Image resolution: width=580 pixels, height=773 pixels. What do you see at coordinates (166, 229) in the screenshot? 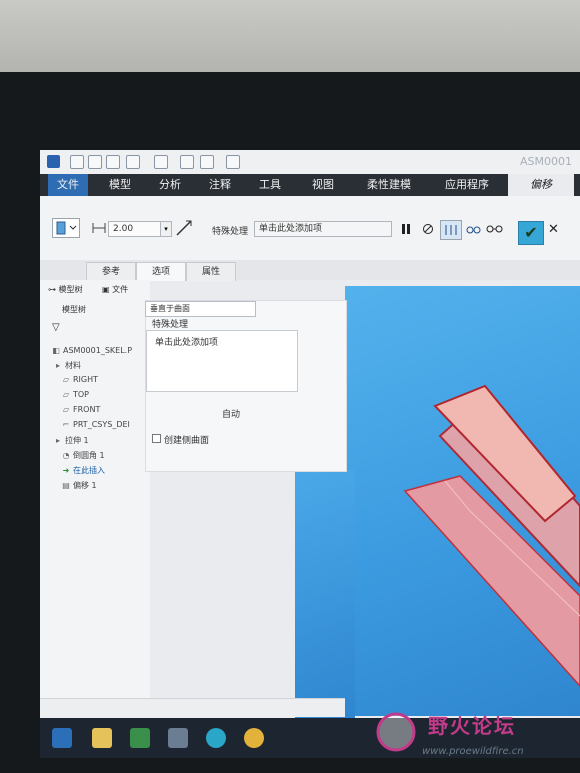
I see `offset-value-dropdown: ▾` at bounding box center [166, 229].